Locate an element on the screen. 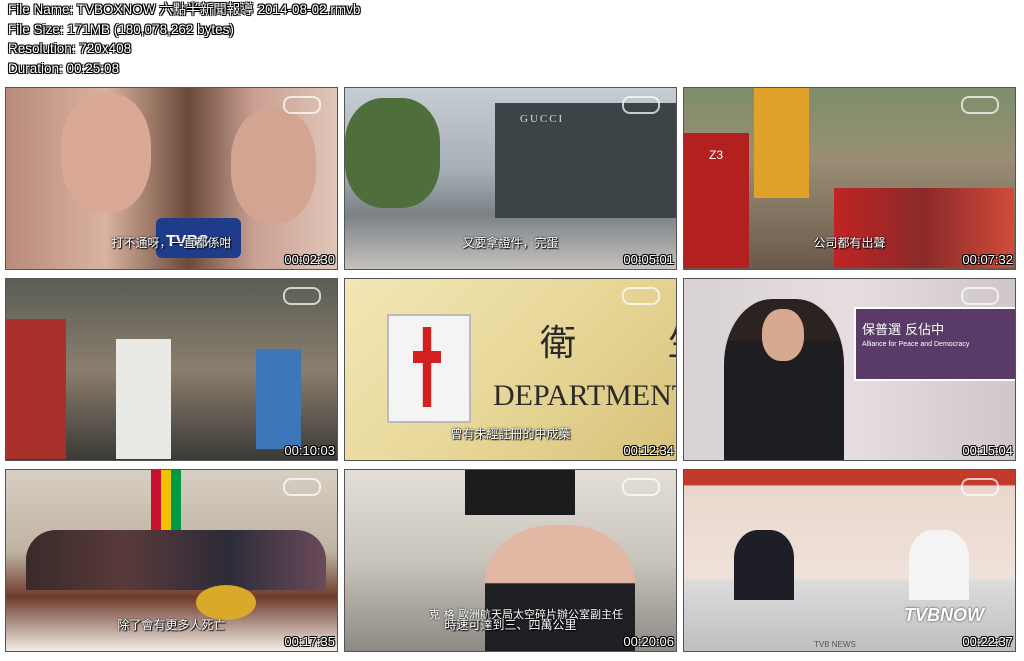  person-blue-shirt is located at coordinates (278, 399).